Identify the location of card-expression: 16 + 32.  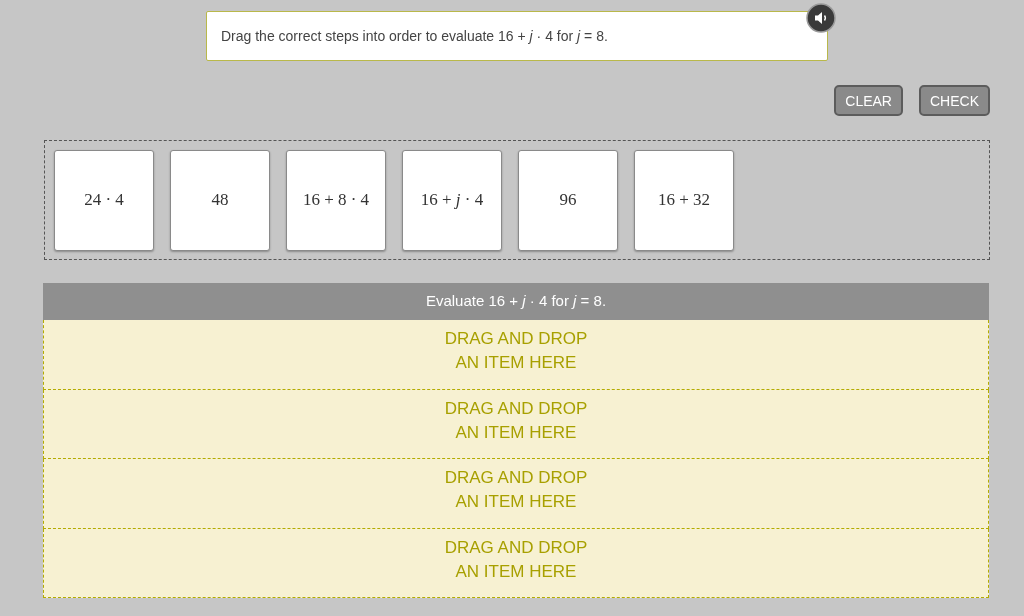
(684, 200).